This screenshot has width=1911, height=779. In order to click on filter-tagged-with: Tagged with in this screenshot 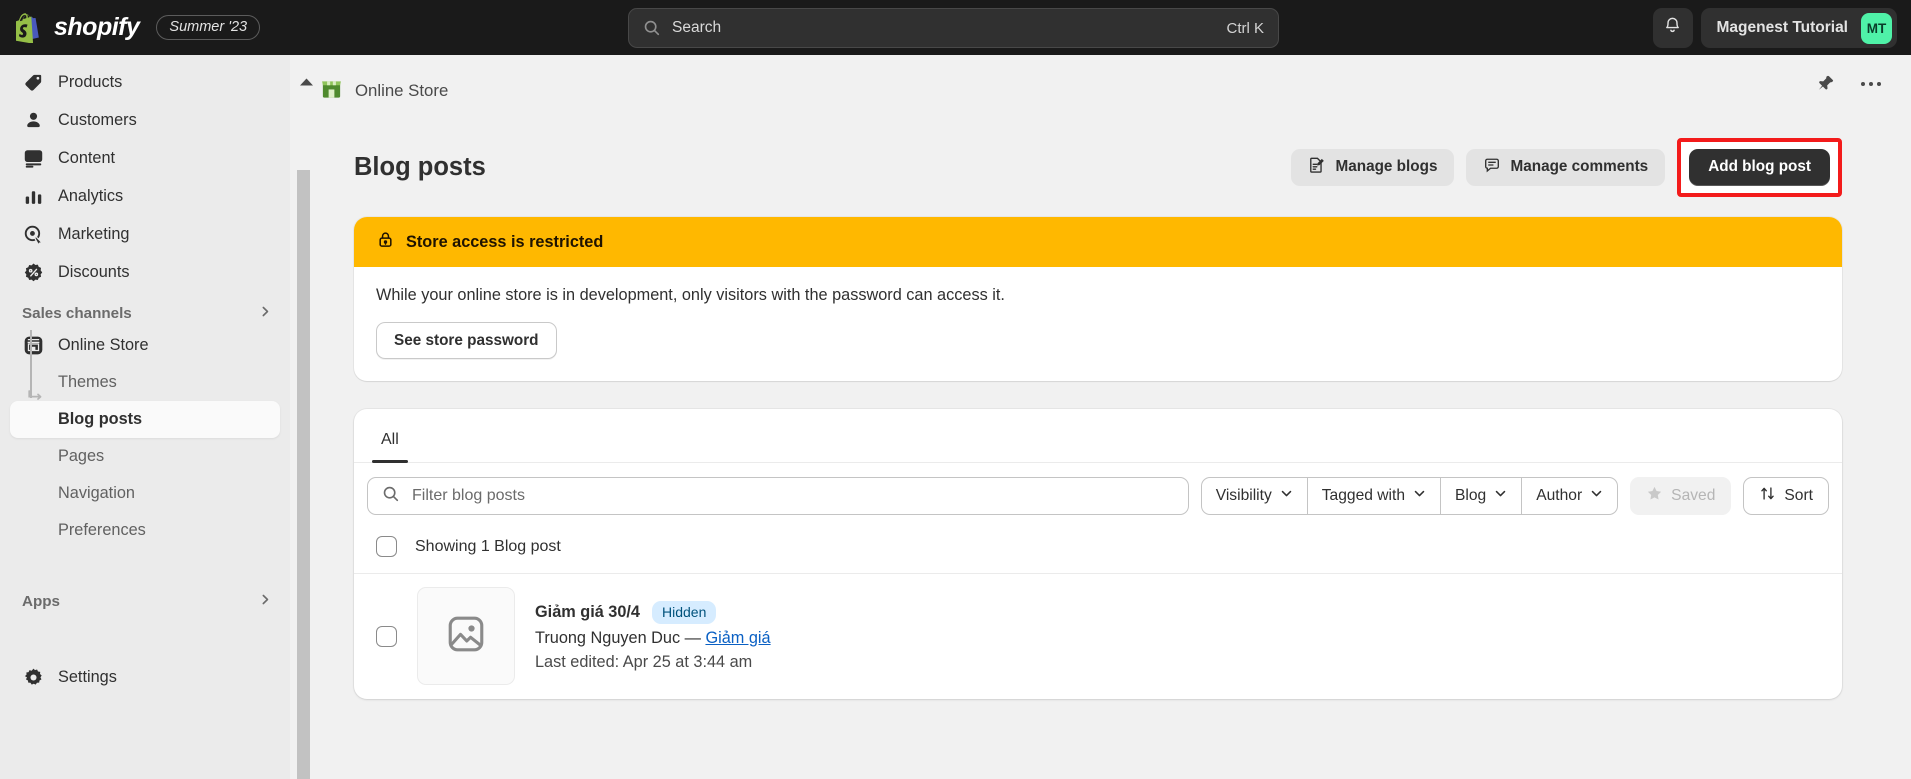, I will do `click(1374, 496)`.